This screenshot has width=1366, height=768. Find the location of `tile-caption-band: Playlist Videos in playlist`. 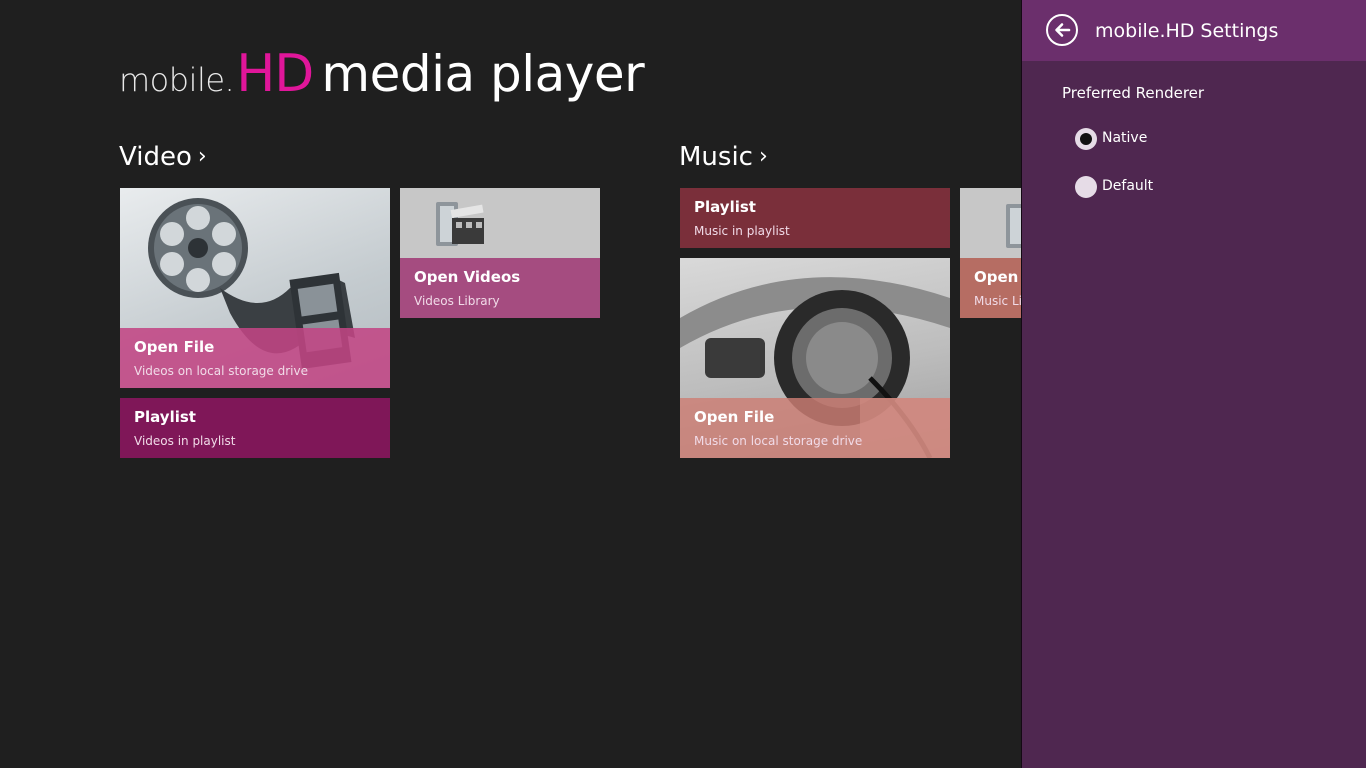

tile-caption-band: Playlist Videos in playlist is located at coordinates (255, 428).